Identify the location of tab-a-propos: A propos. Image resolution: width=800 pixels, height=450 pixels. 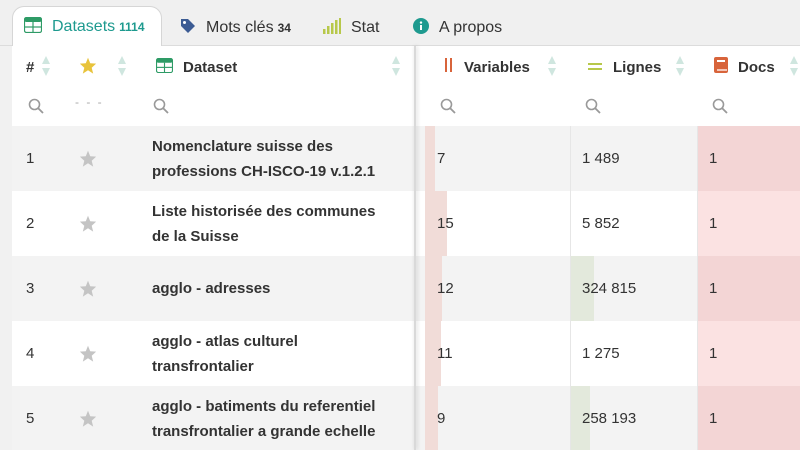
(457, 28).